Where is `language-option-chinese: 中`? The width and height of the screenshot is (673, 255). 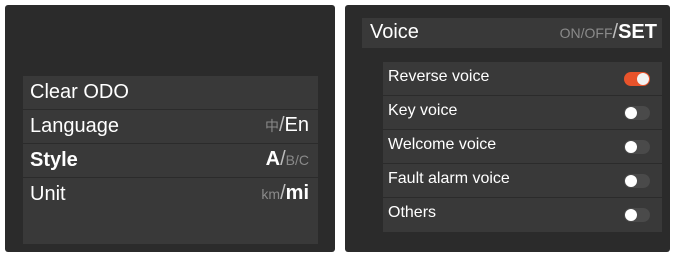 language-option-chinese: 中 is located at coordinates (272, 126).